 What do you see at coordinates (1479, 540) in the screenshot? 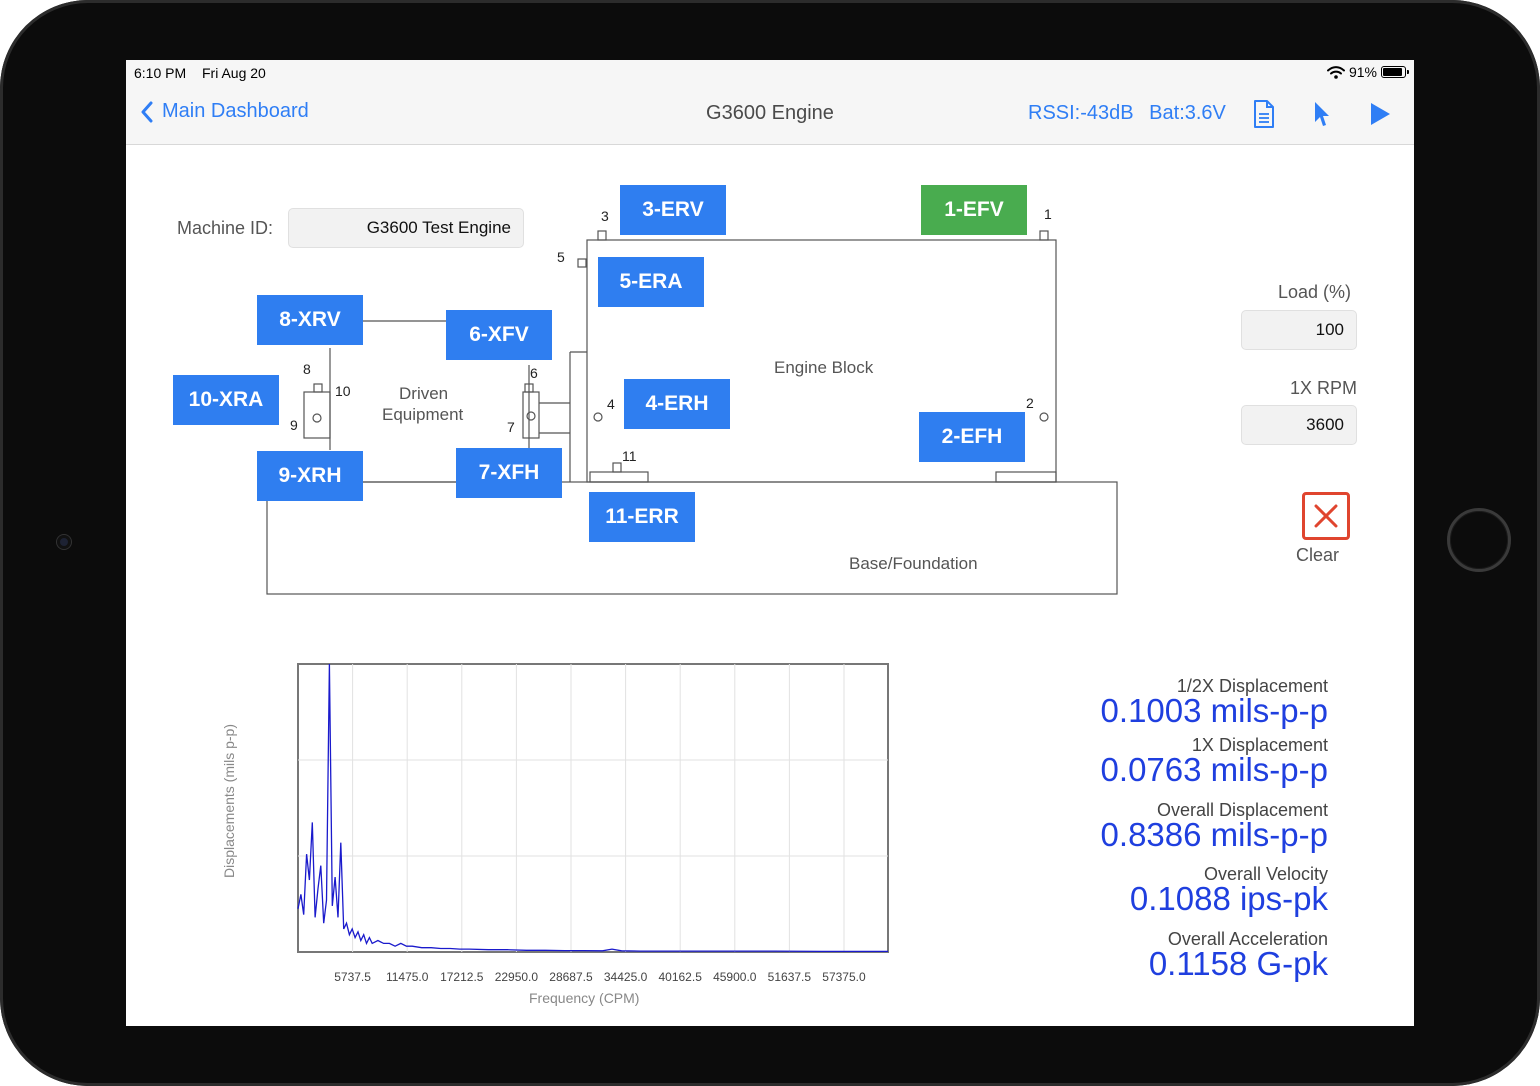
I see `home-button` at bounding box center [1479, 540].